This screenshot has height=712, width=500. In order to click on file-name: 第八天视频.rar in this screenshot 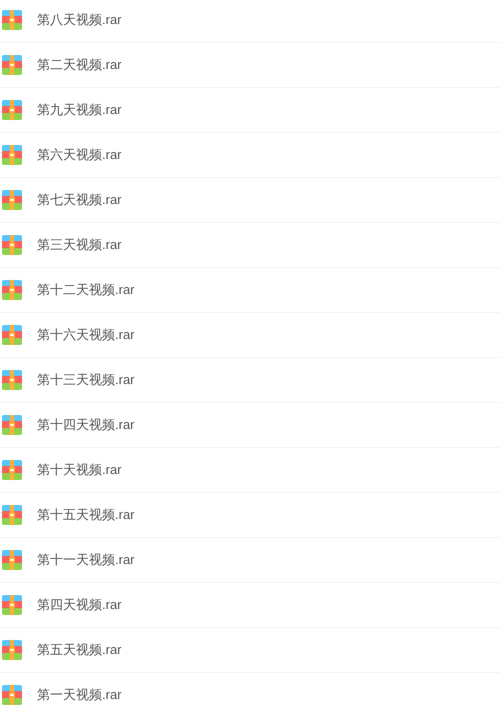, I will do `click(79, 20)`.